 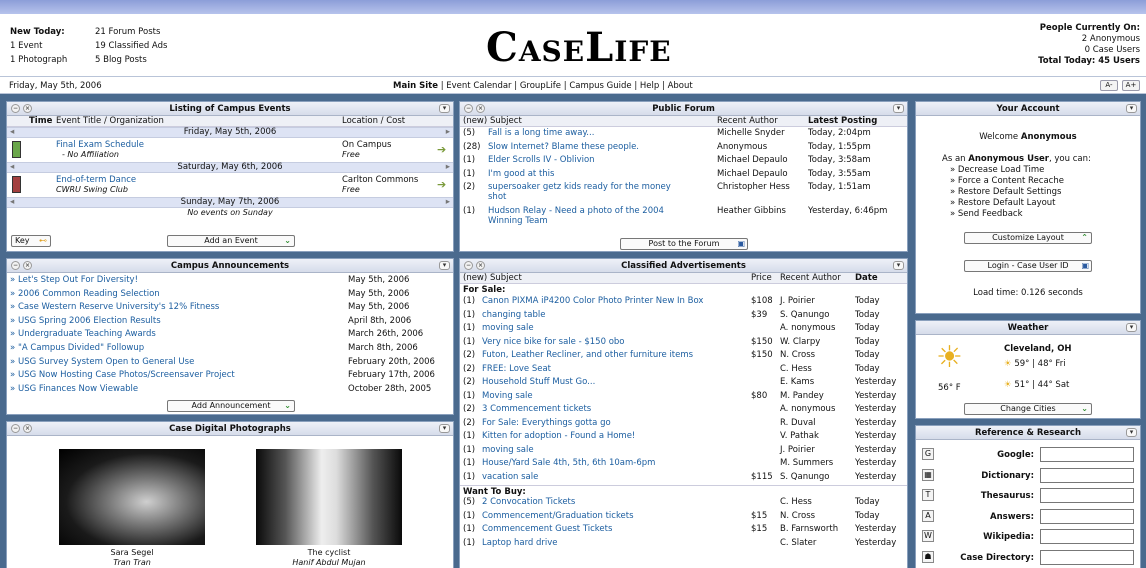 I want to click on ad-row: (1) vacation sale $115 S. Qanungo Yesterday, so click(x=683, y=479).